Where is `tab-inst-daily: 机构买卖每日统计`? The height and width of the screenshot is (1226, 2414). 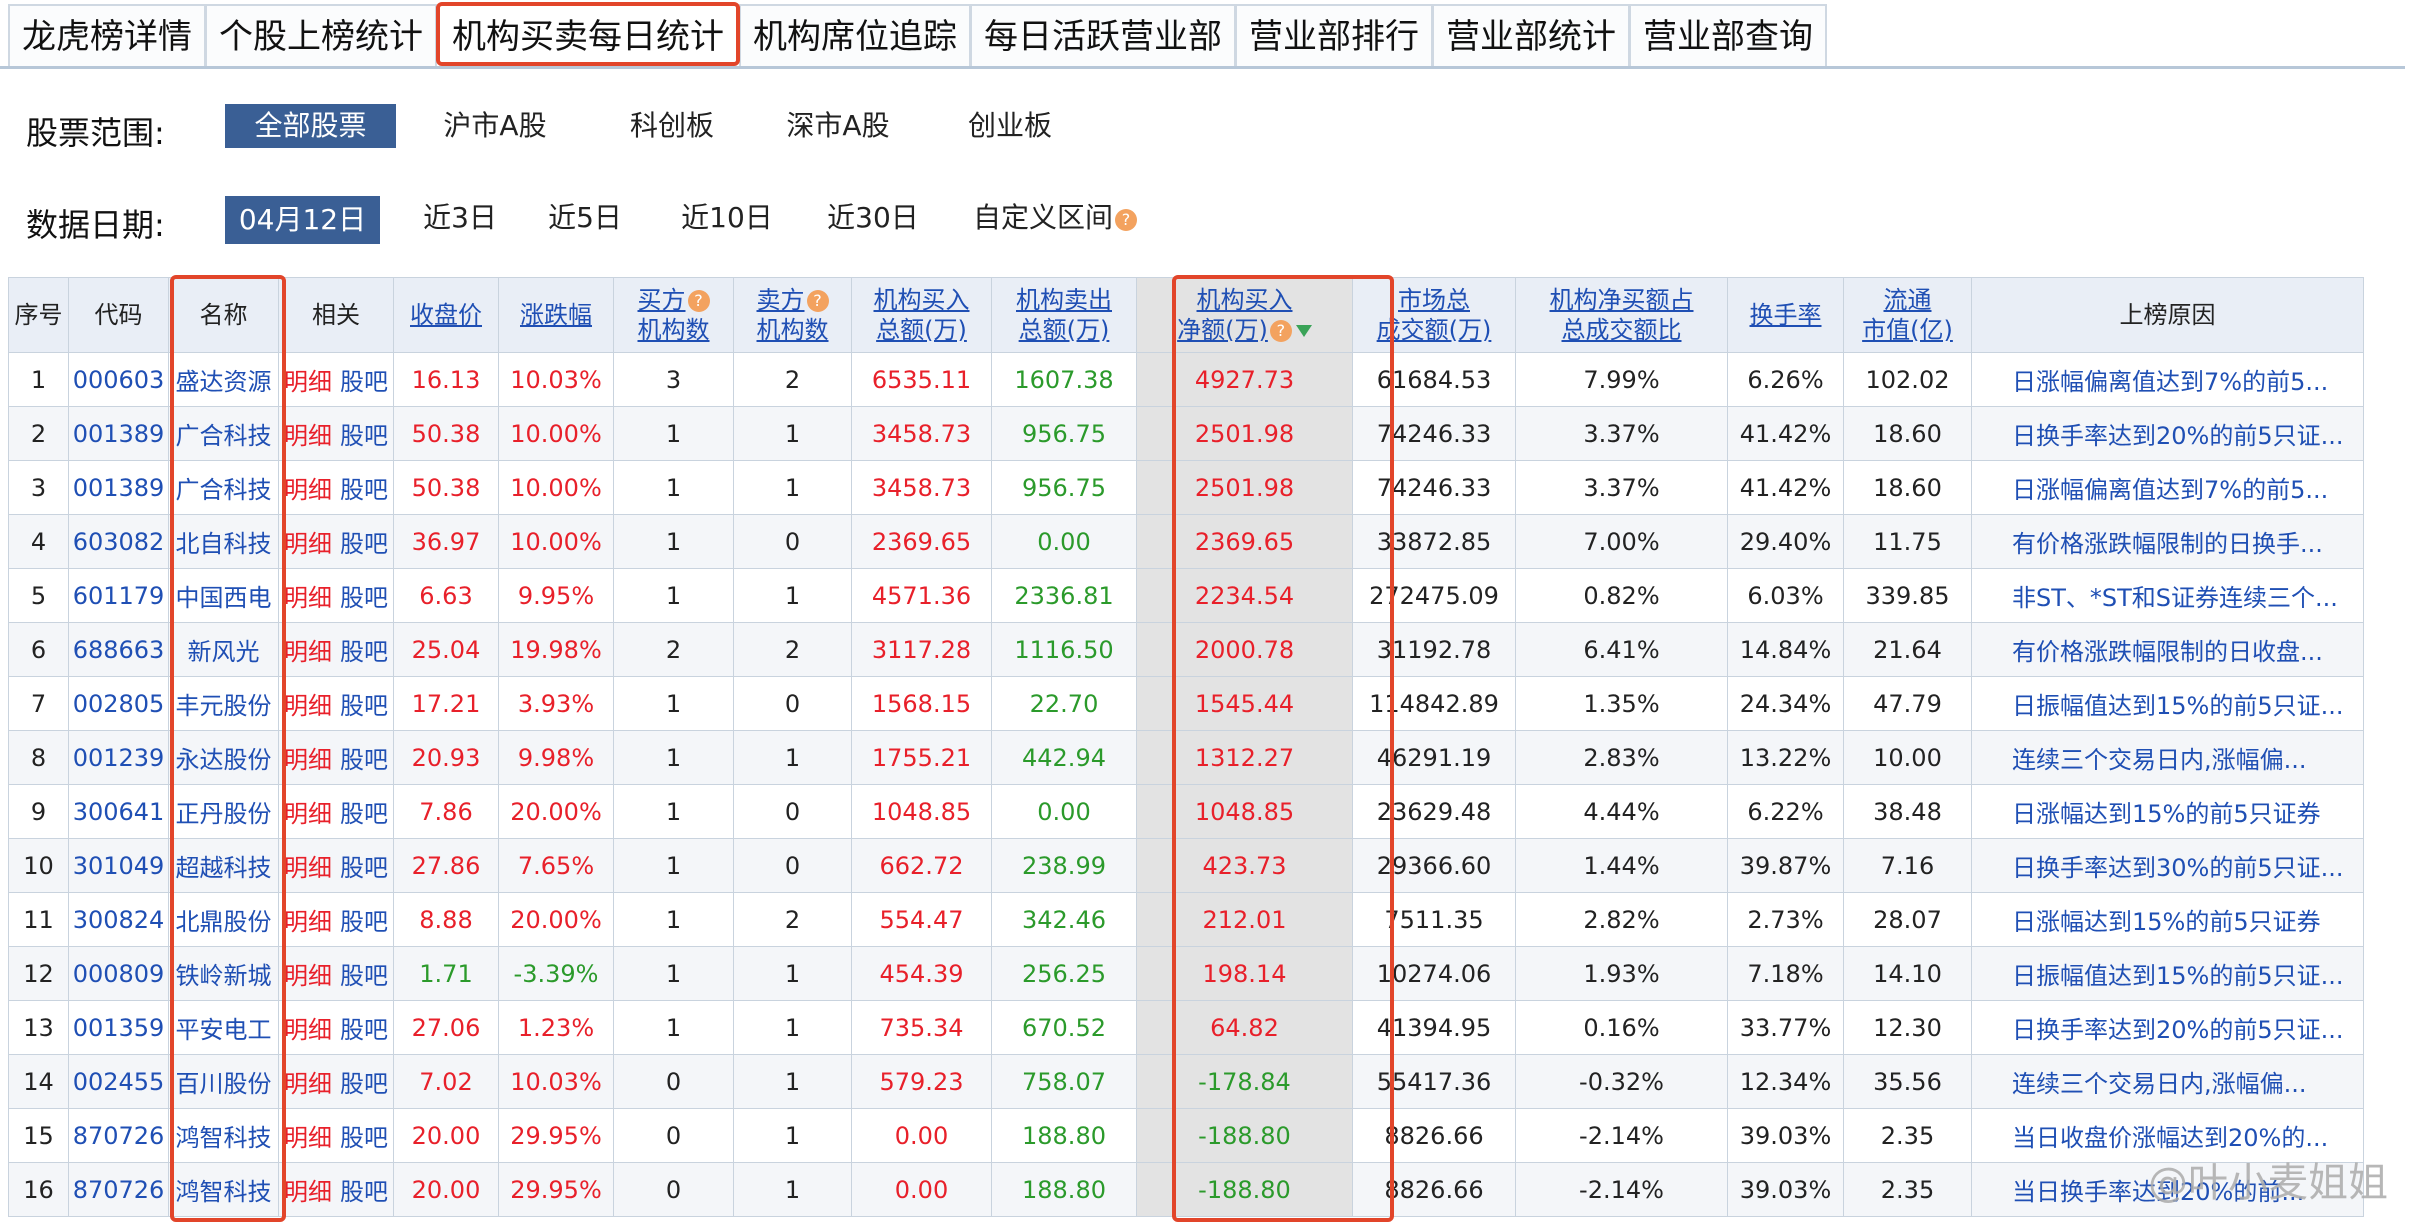 tab-inst-daily: 机构买卖每日统计 is located at coordinates (588, 34).